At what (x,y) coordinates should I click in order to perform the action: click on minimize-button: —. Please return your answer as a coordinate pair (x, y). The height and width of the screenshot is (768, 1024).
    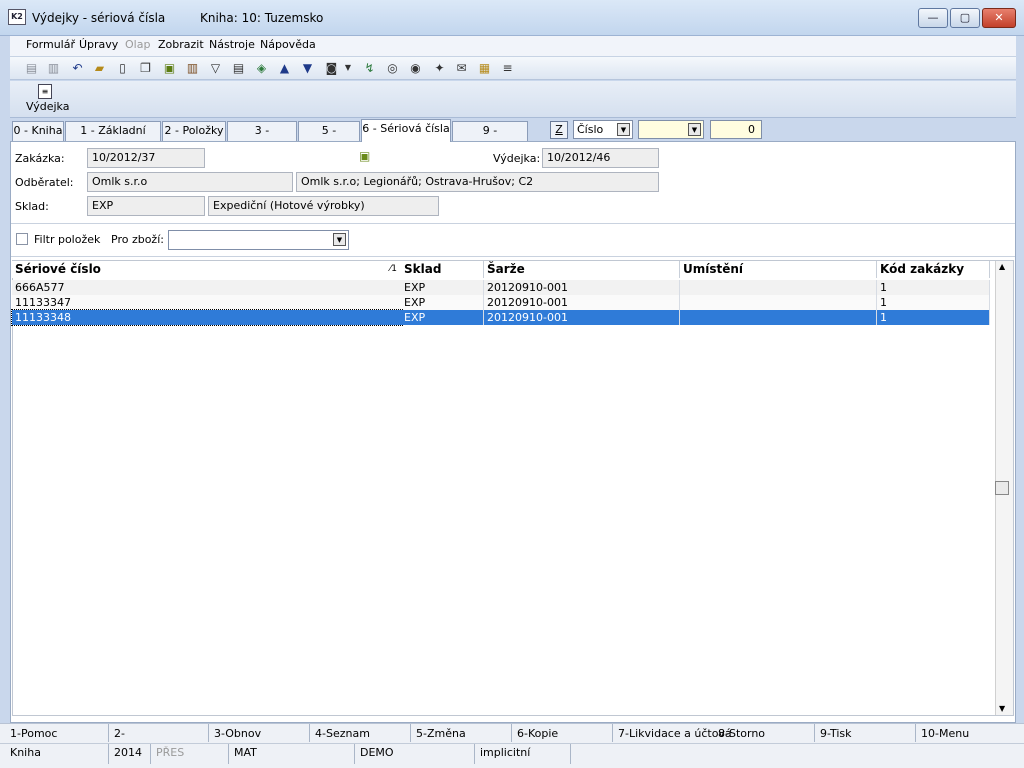
    Looking at the image, I should click on (933, 18).